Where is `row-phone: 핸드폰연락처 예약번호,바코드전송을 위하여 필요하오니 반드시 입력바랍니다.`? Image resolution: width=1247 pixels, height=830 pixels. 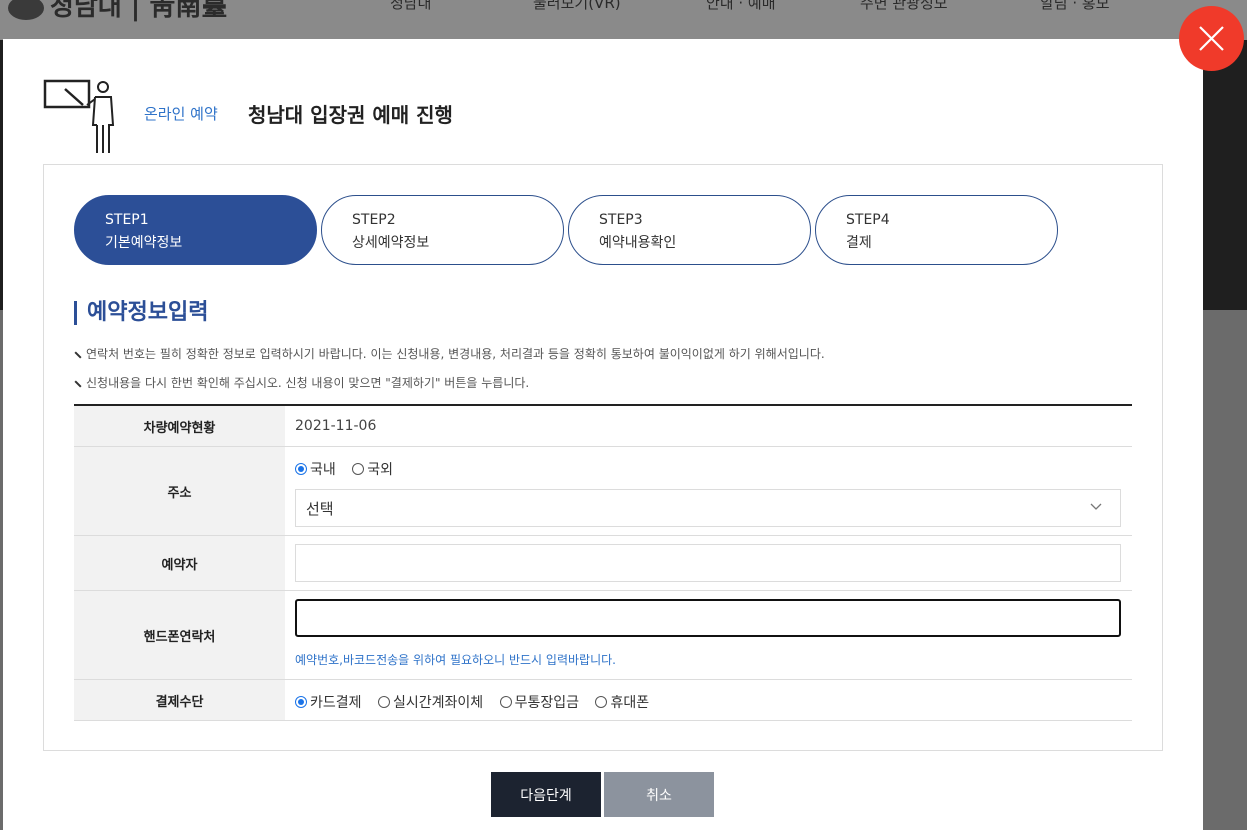 row-phone: 핸드폰연락처 예약번호,바코드전송을 위하여 필요하오니 반드시 입력바랍니다. is located at coordinates (603, 635).